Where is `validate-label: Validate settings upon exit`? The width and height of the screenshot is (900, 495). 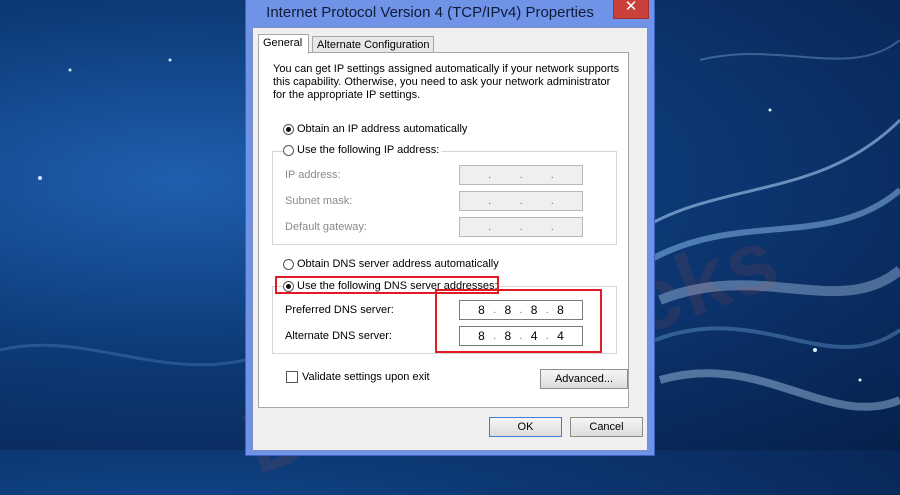
validate-label: Validate settings upon exit is located at coordinates (366, 377).